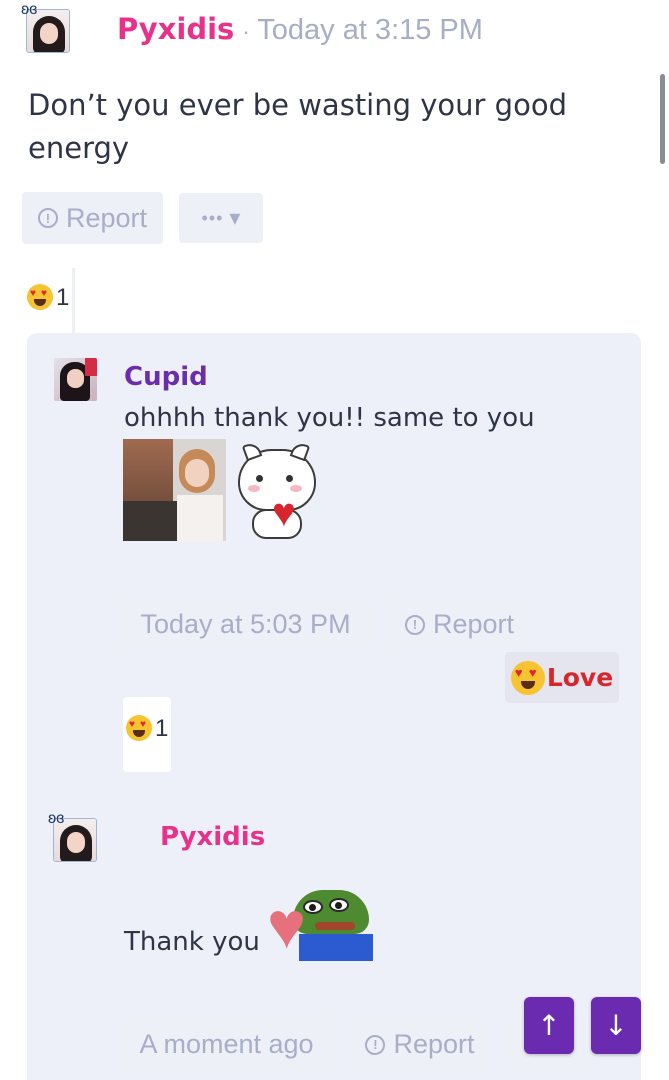 This screenshot has width=669, height=1080. I want to click on timestamp-pill: Today at 5:03 PM, so click(245, 624).